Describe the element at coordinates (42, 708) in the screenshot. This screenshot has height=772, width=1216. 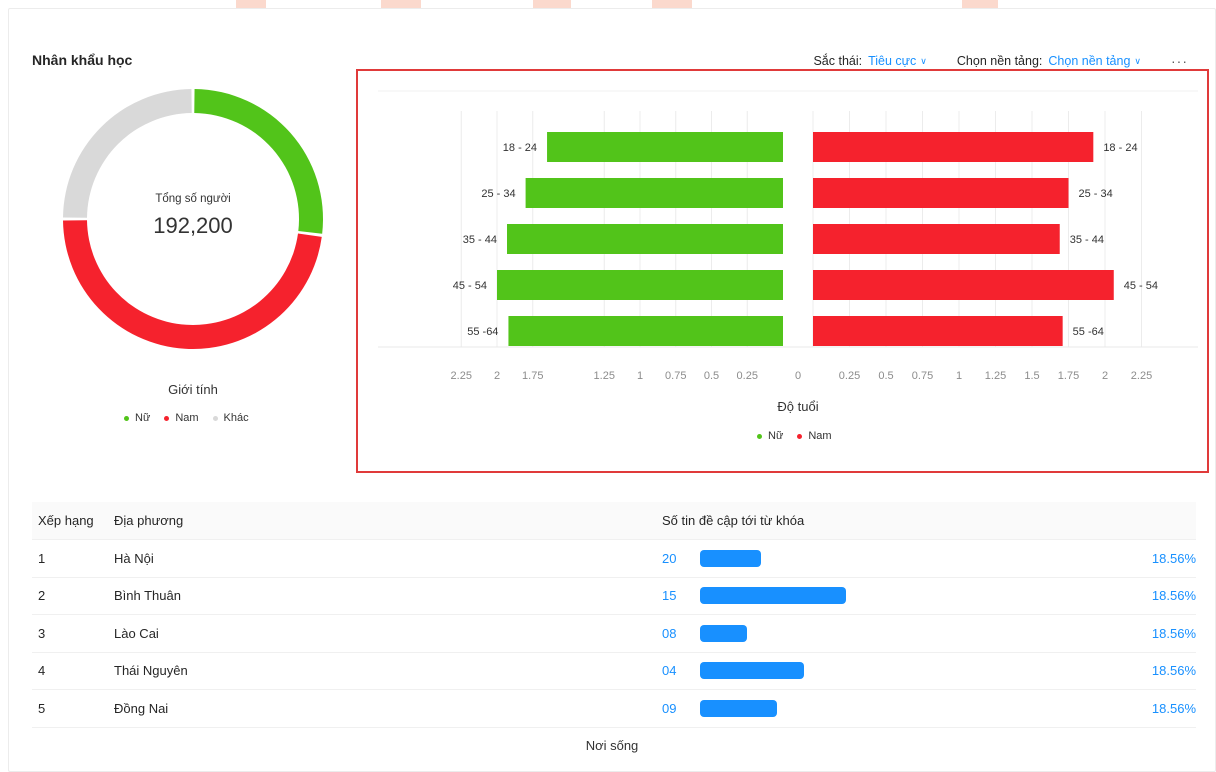
I see `row-rank: 5` at that location.